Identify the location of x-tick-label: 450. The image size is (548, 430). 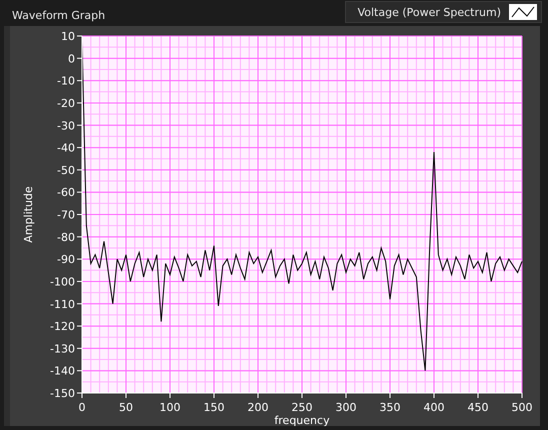
(478, 407).